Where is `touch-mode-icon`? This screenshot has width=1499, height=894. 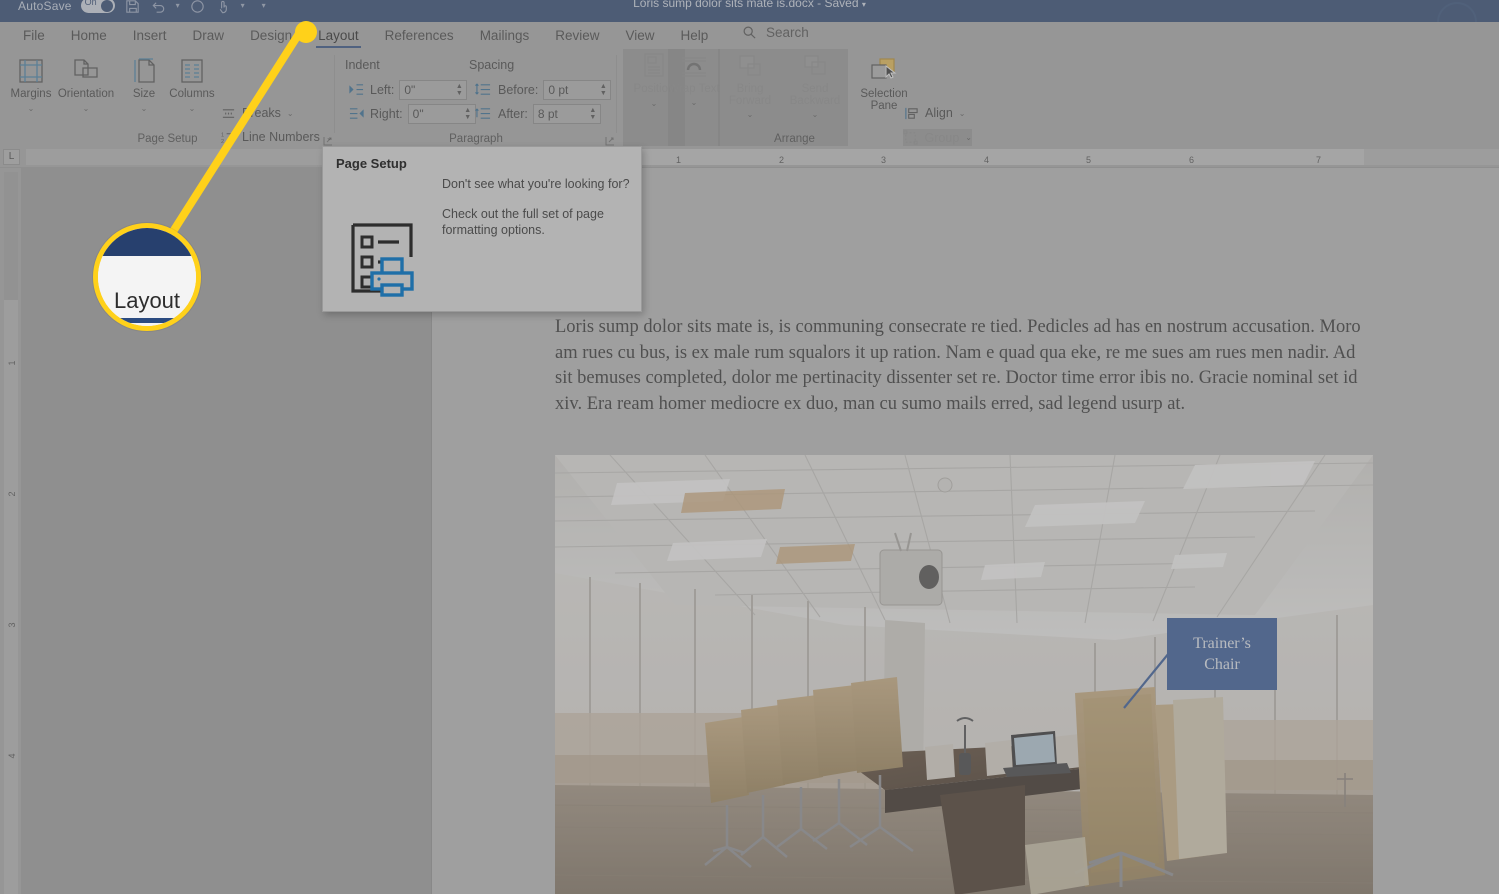 touch-mode-icon is located at coordinates (223, 7).